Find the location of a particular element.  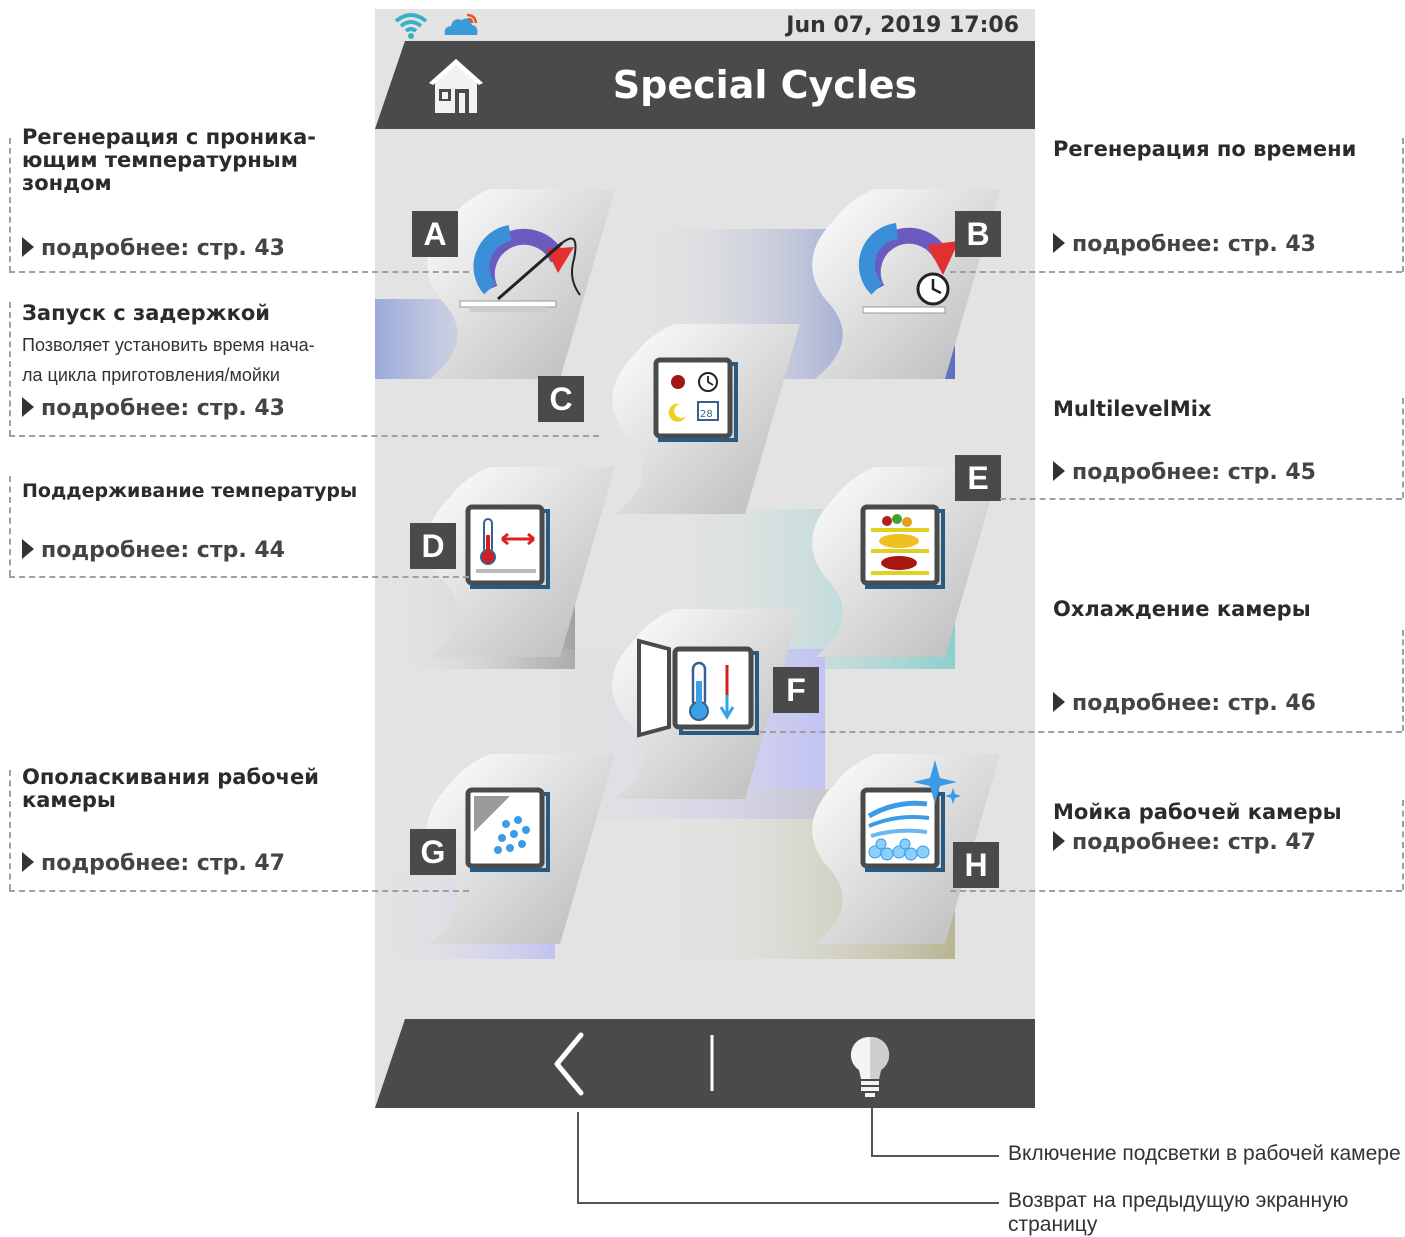

hold-temperature-icon is located at coordinates (507, 546).